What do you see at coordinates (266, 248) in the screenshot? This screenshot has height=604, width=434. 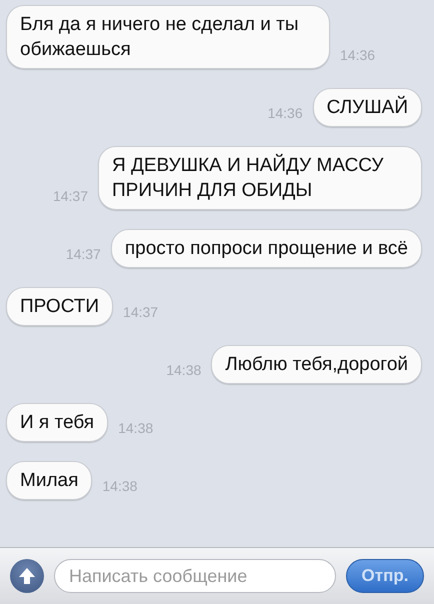 I see `message-bubble: просто попроси прощение и всё` at bounding box center [266, 248].